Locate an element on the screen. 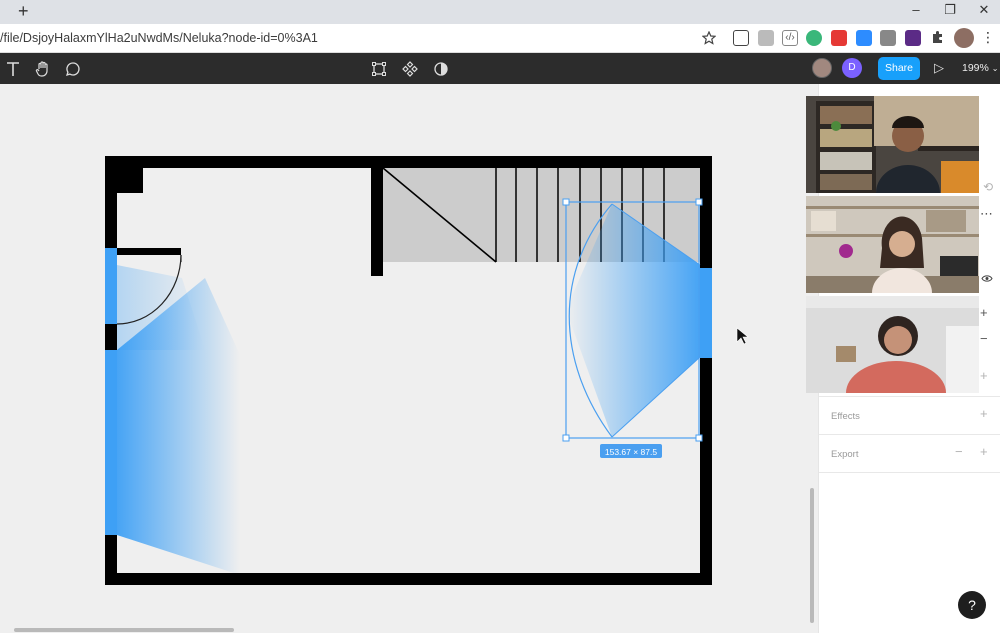 The height and width of the screenshot is (633, 1000). puzzle-extensions-icon is located at coordinates (937, 37).